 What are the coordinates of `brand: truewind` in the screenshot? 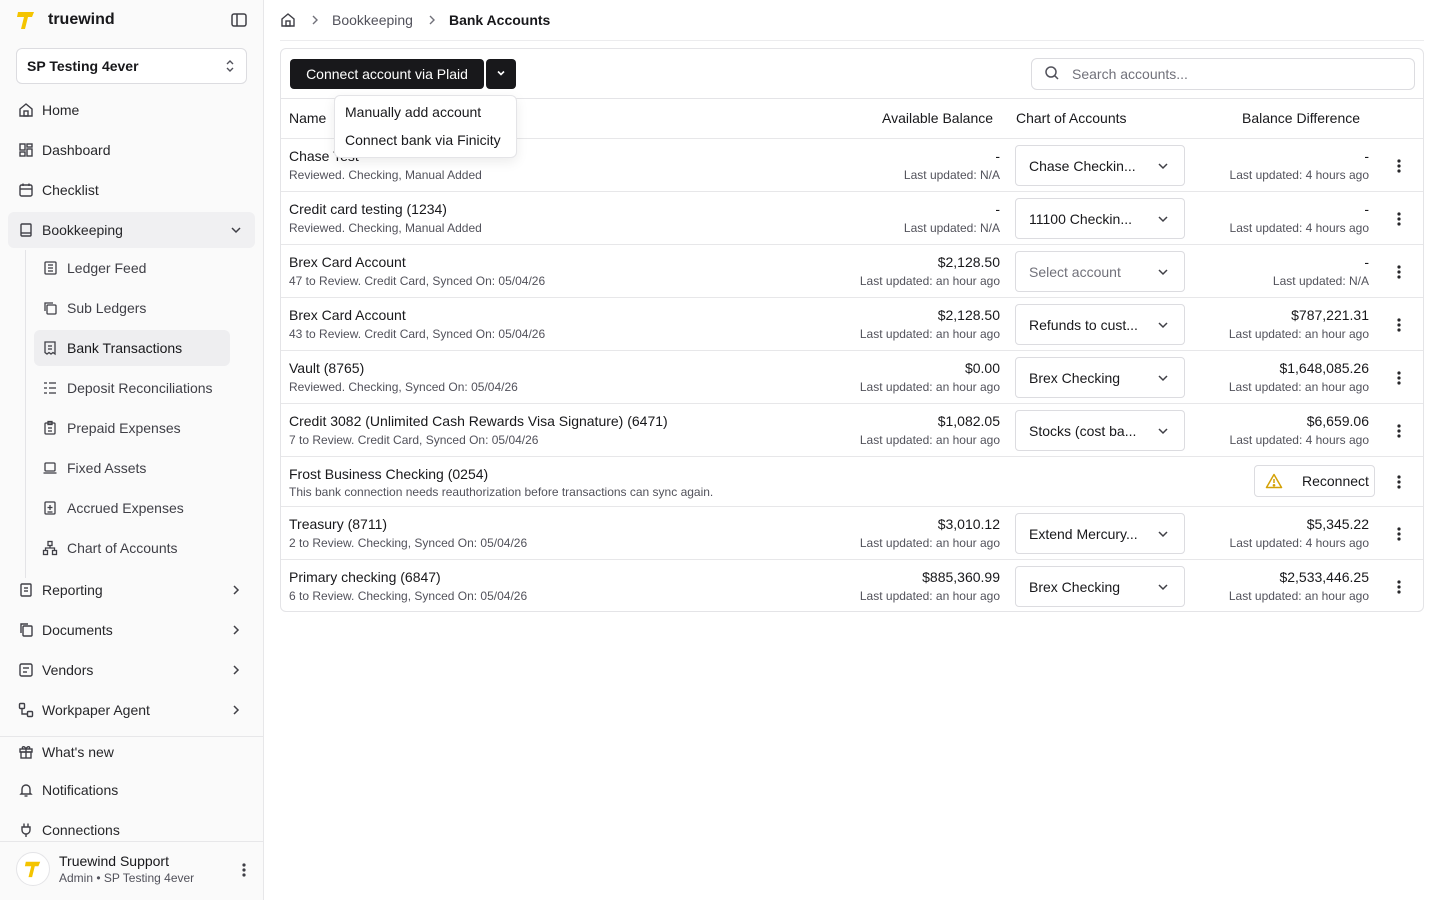 It's located at (65, 20).